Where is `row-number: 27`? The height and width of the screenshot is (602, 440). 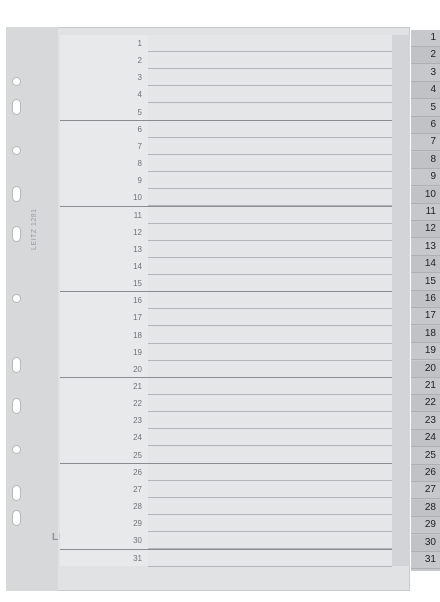 row-number: 27 is located at coordinates (137, 489).